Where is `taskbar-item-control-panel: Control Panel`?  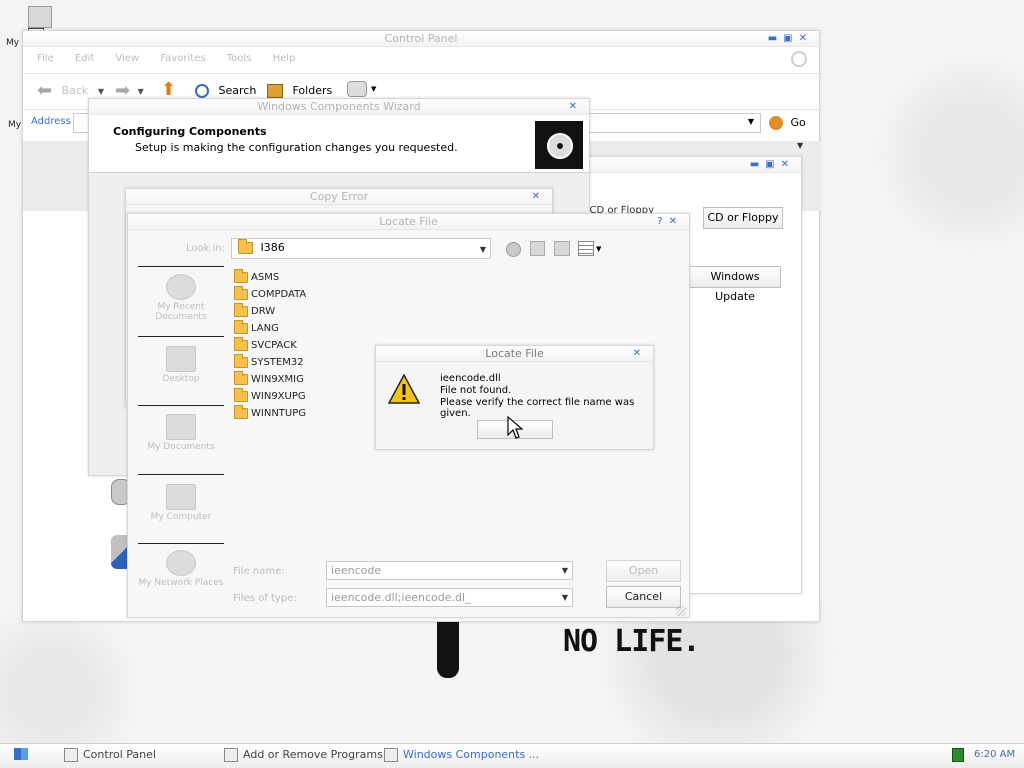
taskbar-item-control-panel: Control Panel is located at coordinates (110, 755).